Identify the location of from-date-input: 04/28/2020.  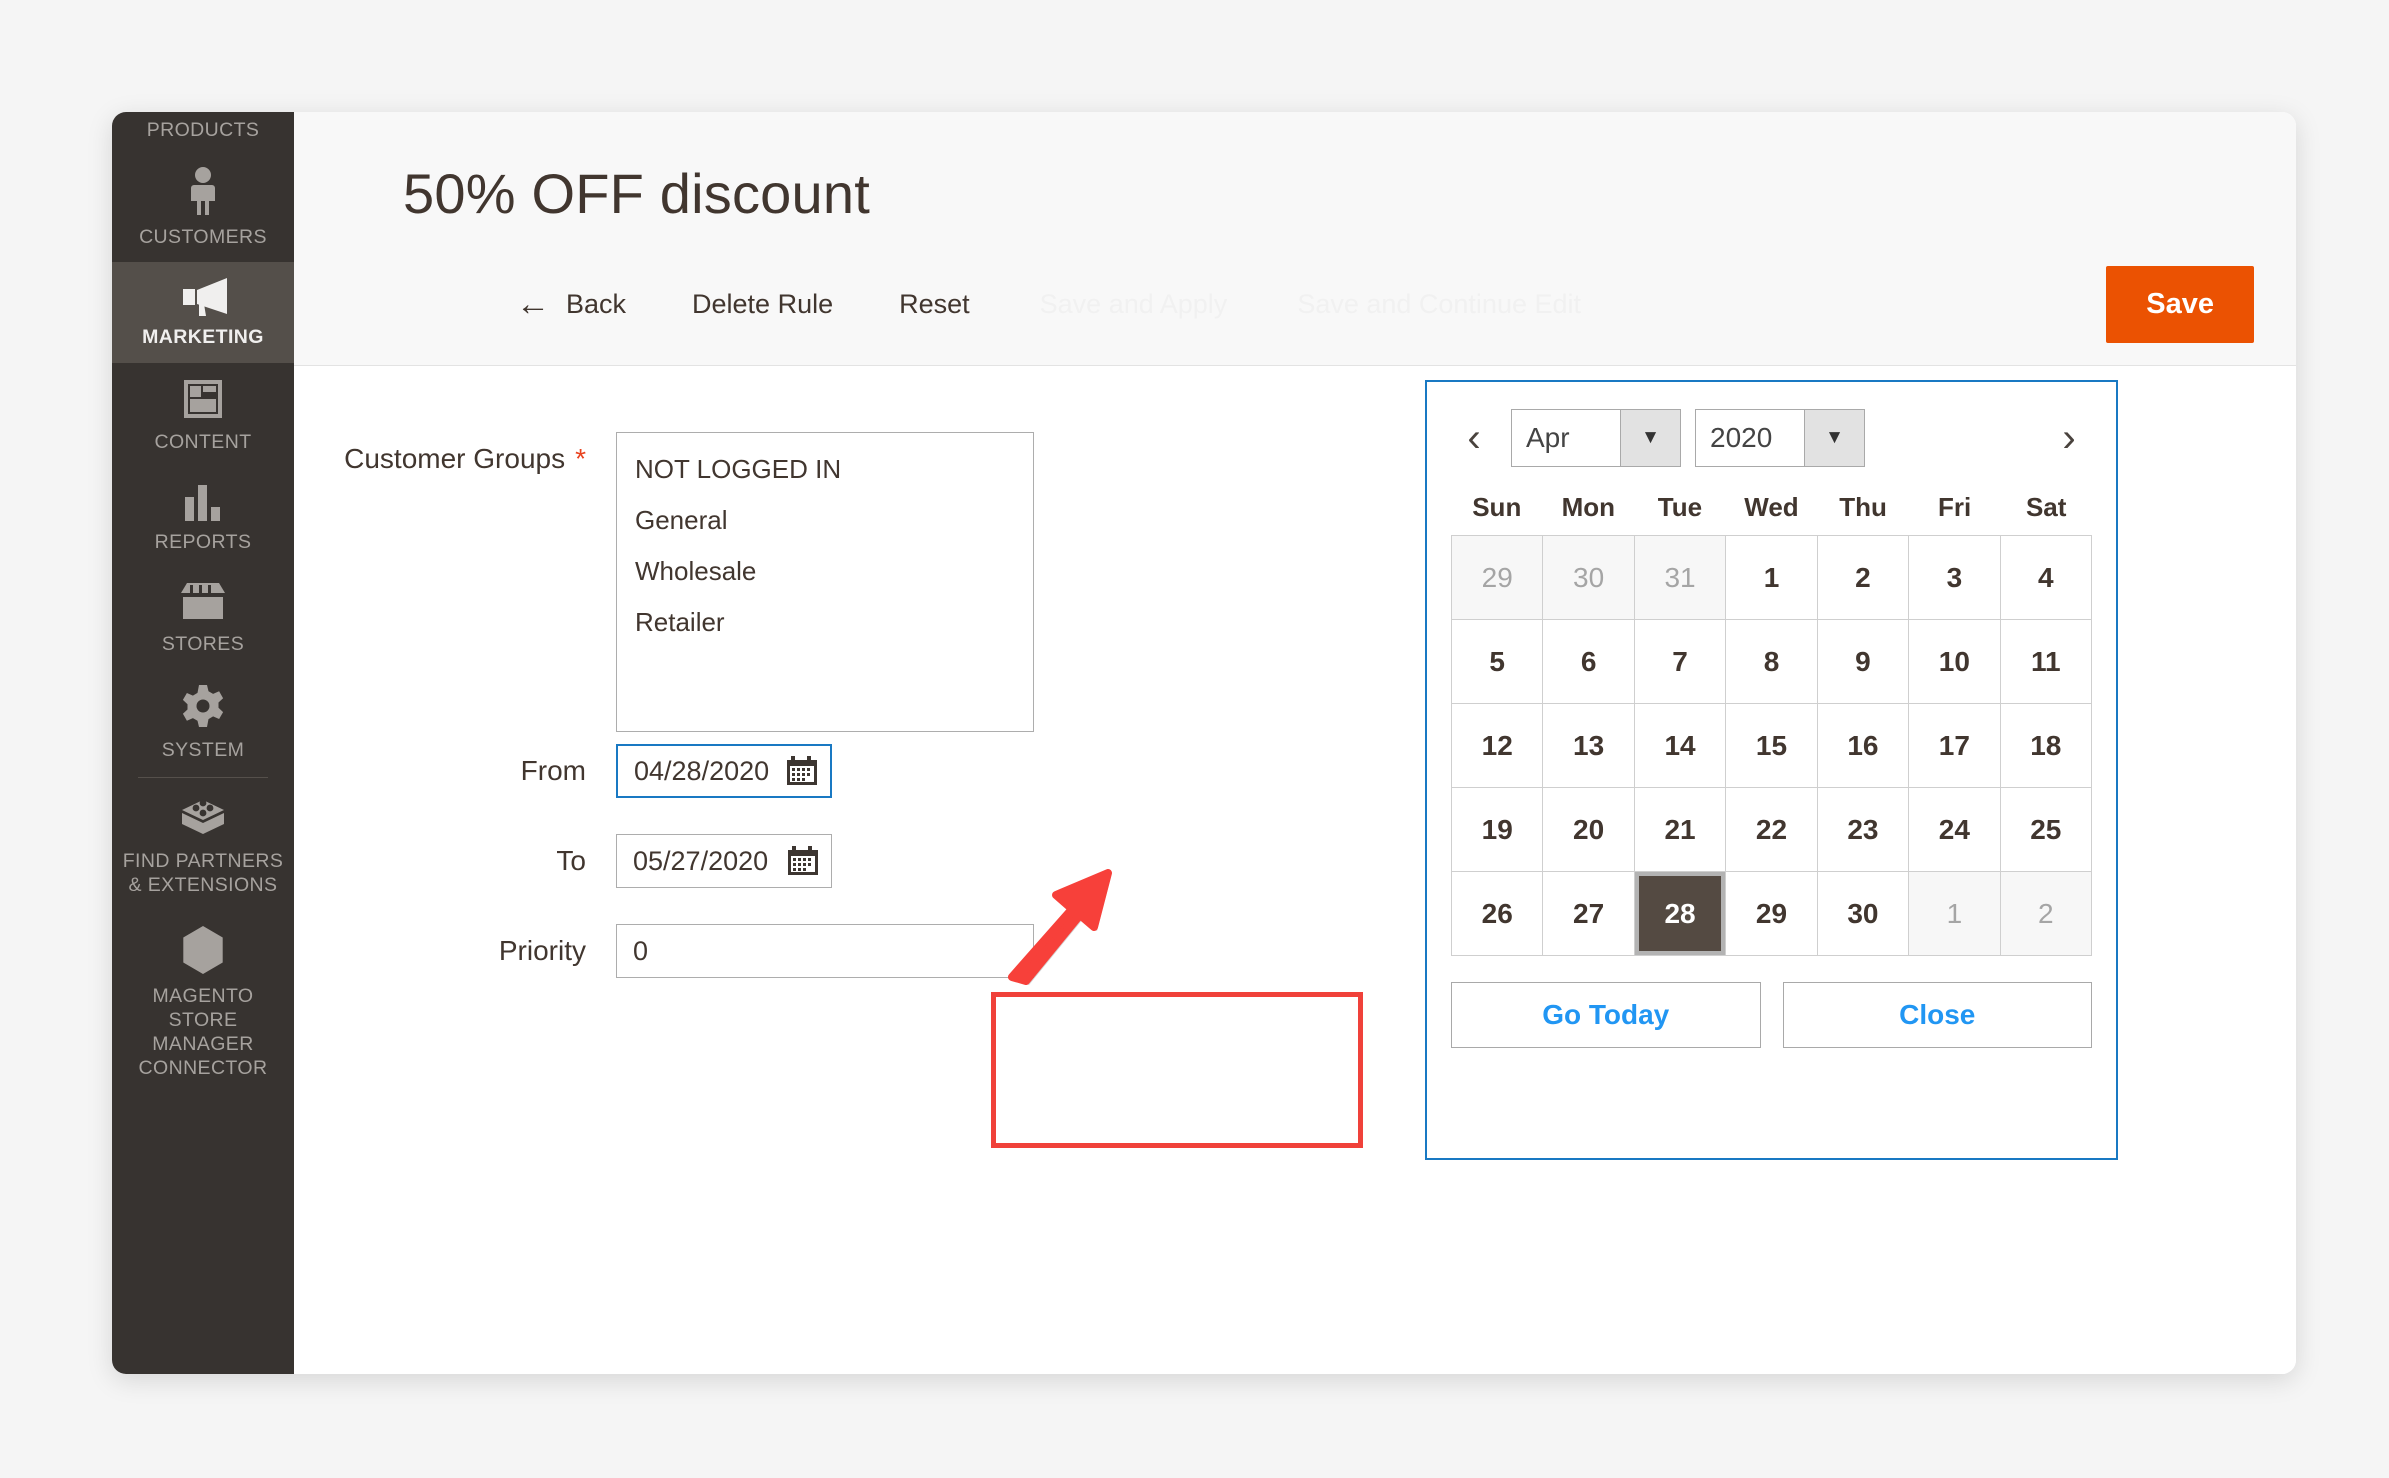
(724, 771).